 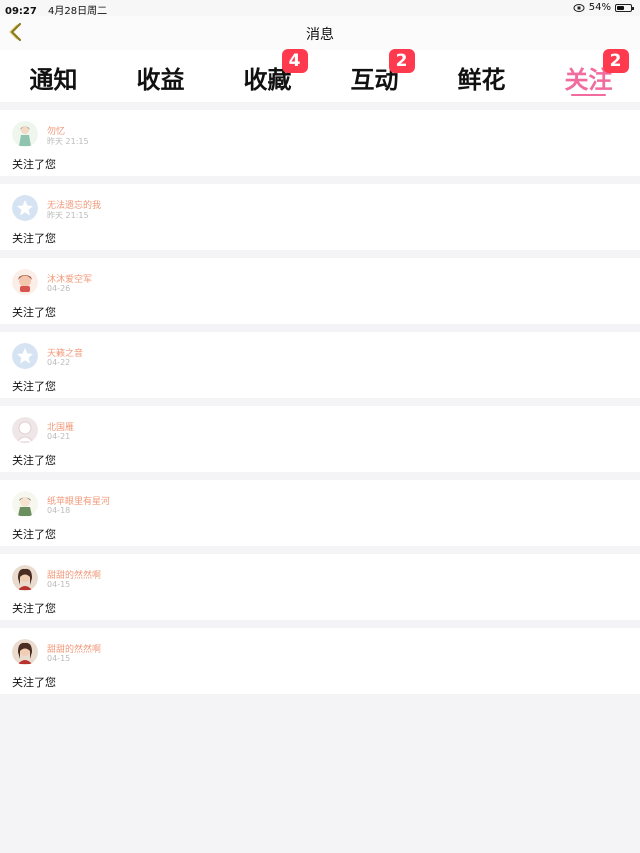 I want to click on anime-avatar-icon, so click(x=25, y=504).